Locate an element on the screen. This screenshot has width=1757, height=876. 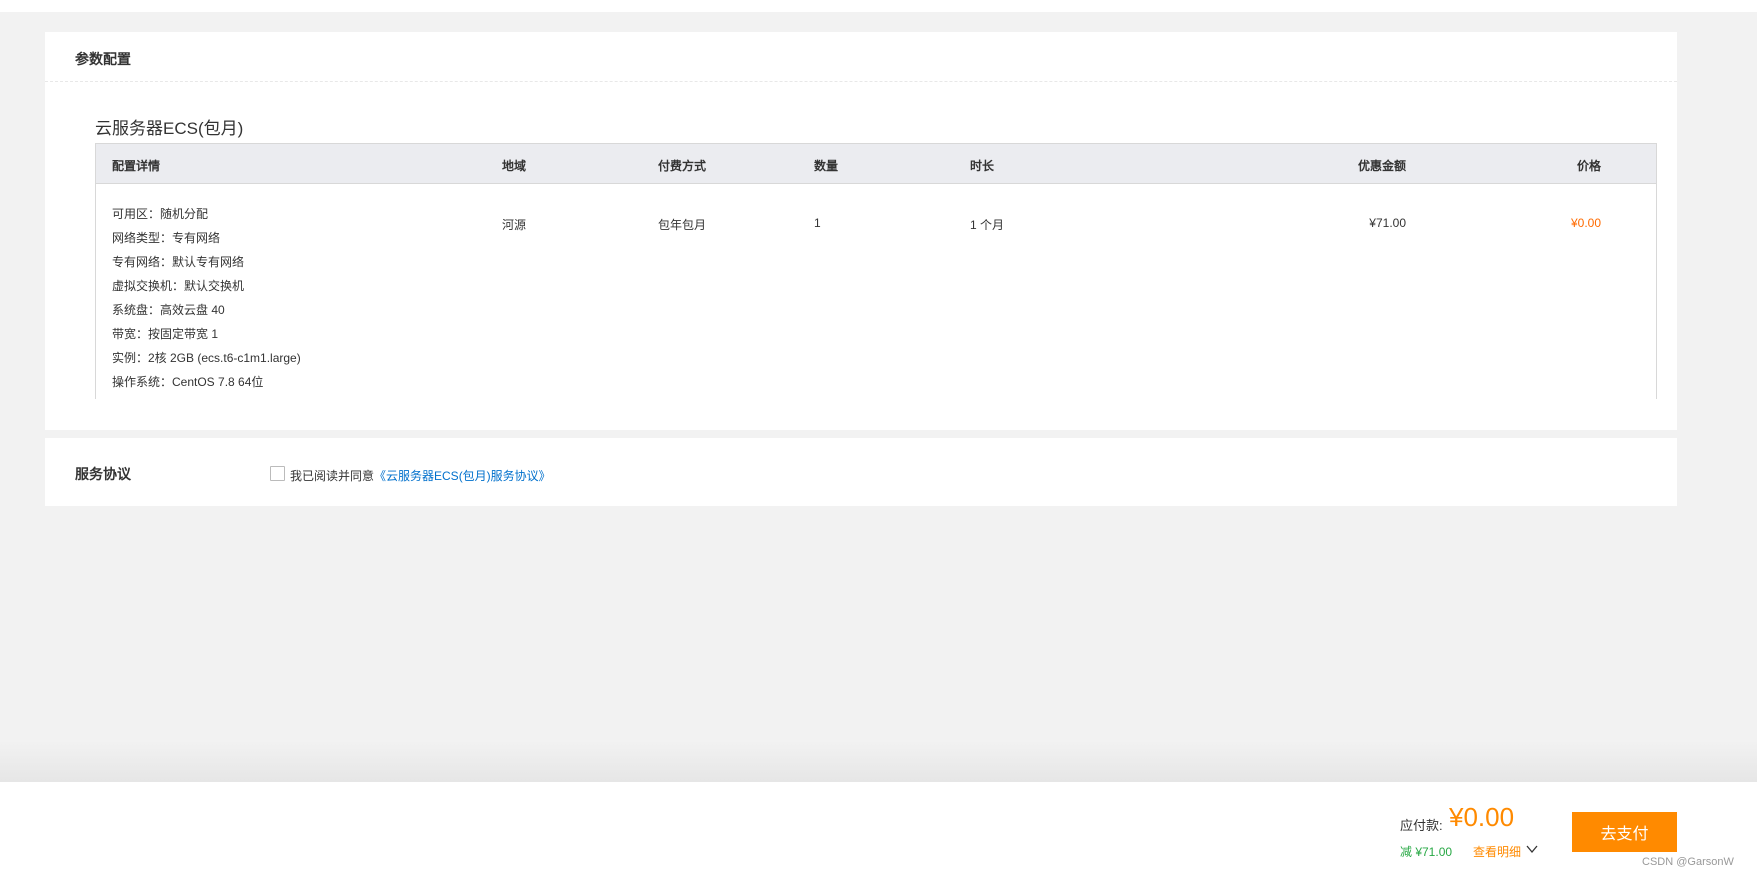
pay-button: 去支付 is located at coordinates (1624, 832).